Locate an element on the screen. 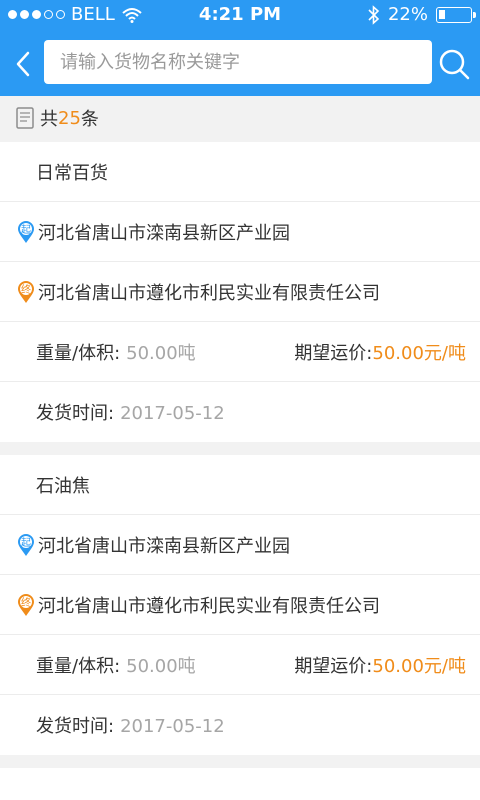 The image size is (480, 800). cargo-name: 日常百货 is located at coordinates (240, 172).